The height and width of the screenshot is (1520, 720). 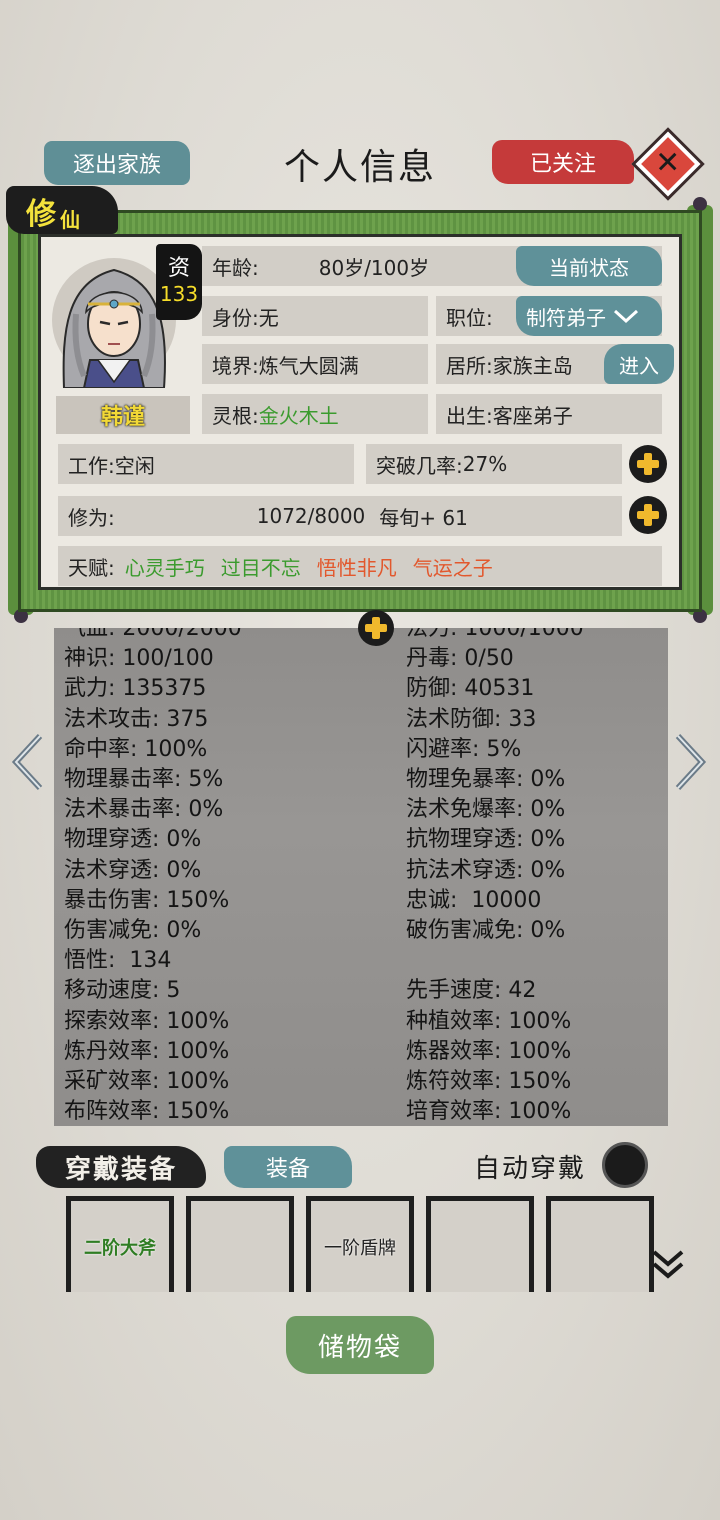 What do you see at coordinates (136, 719) in the screenshot?
I see `stat-left-3: 法术攻击: 375` at bounding box center [136, 719].